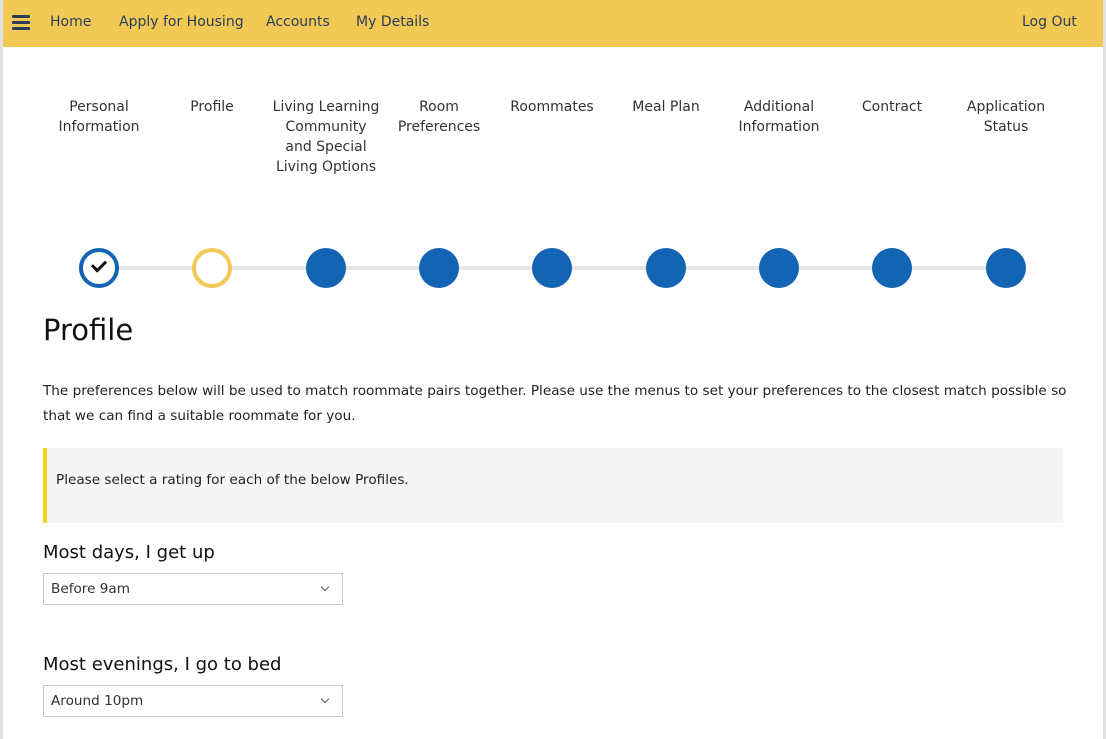 This screenshot has height=739, width=1106. What do you see at coordinates (552, 268) in the screenshot?
I see `step-dot-roommates` at bounding box center [552, 268].